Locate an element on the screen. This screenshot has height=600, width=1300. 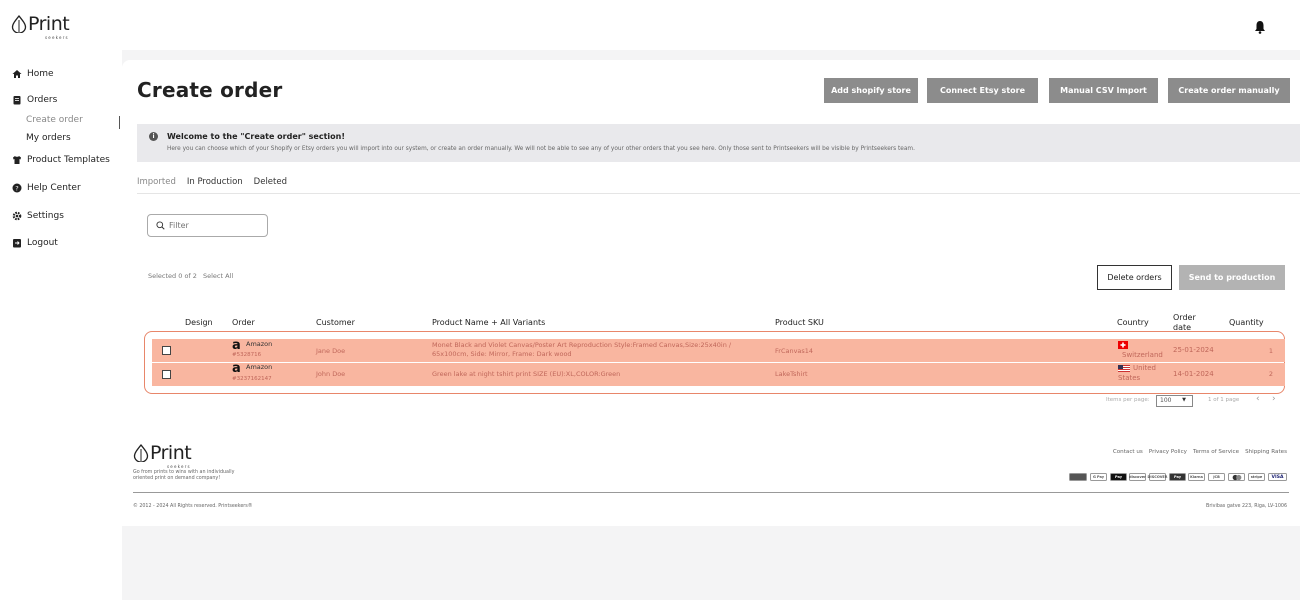
column-header-customer: Customer is located at coordinates (335, 322).